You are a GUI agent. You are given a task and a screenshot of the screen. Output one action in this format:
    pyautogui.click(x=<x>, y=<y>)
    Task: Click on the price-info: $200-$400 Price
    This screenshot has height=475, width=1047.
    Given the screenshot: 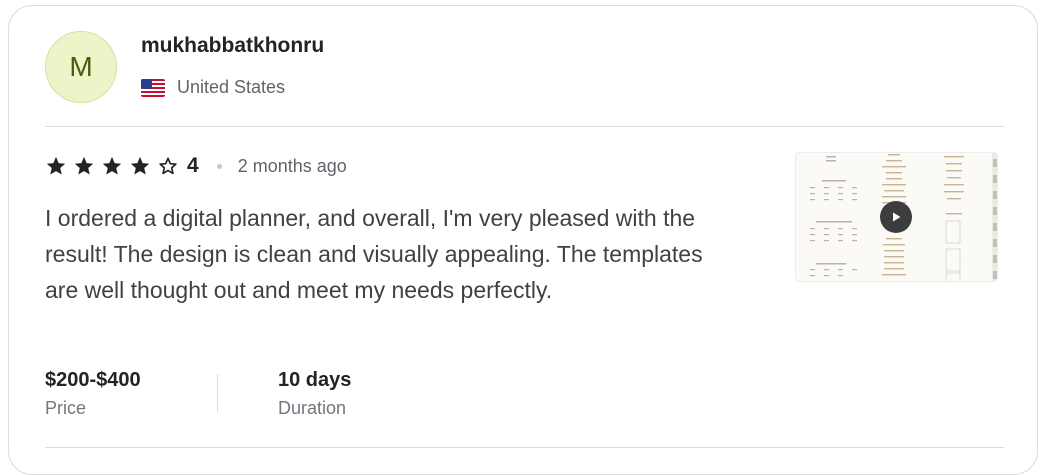 What is the action you would take?
    pyautogui.click(x=93, y=392)
    